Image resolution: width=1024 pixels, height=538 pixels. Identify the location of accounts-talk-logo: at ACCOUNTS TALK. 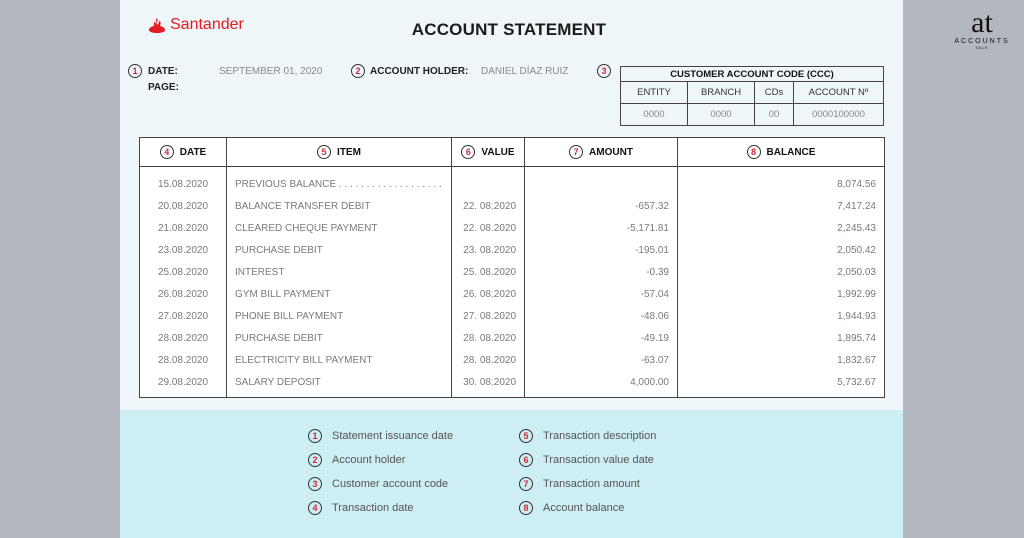
(982, 28).